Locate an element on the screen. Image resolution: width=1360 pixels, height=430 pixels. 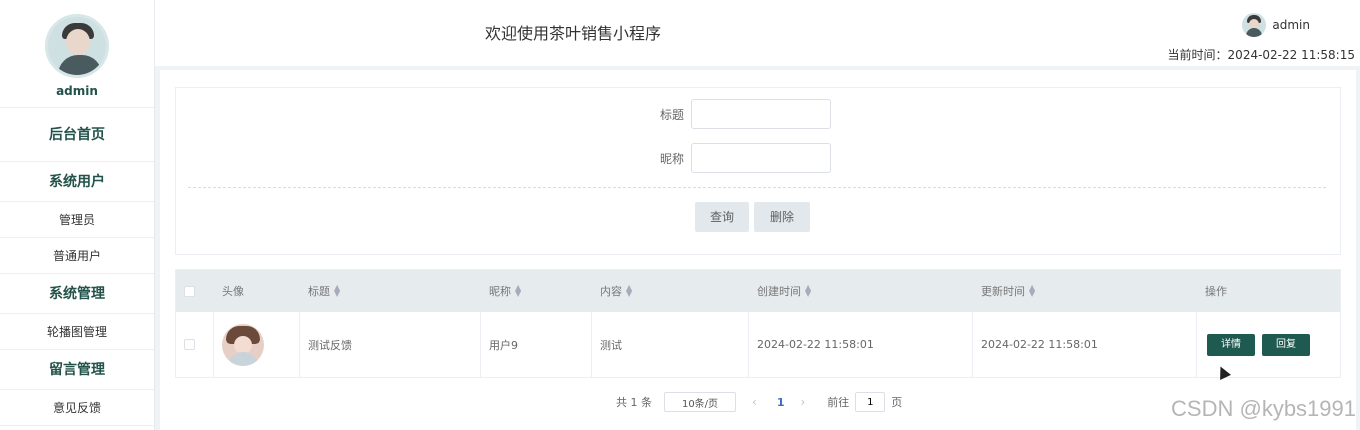
column-avatar: 头像 is located at coordinates (233, 291).